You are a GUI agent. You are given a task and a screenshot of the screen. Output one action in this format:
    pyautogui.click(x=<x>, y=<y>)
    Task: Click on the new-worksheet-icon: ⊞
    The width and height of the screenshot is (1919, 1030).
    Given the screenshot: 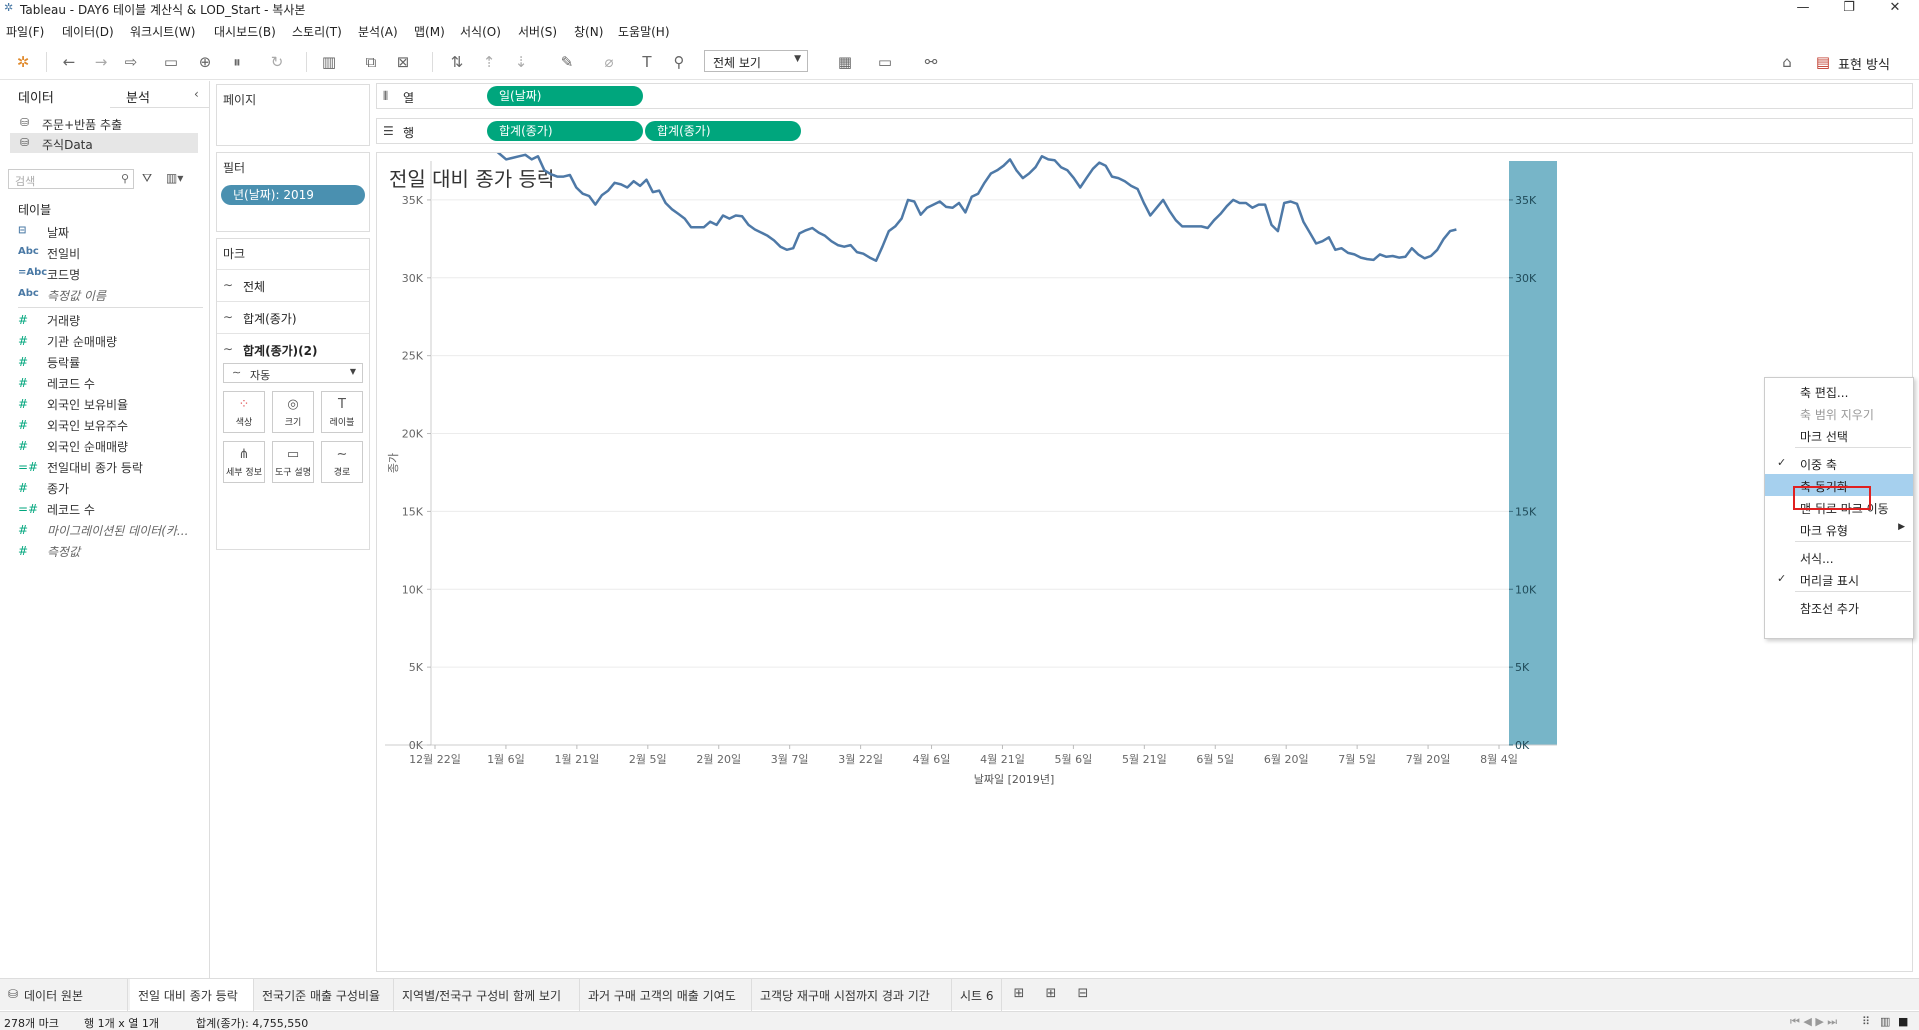 What is the action you would take?
    pyautogui.click(x=1019, y=995)
    